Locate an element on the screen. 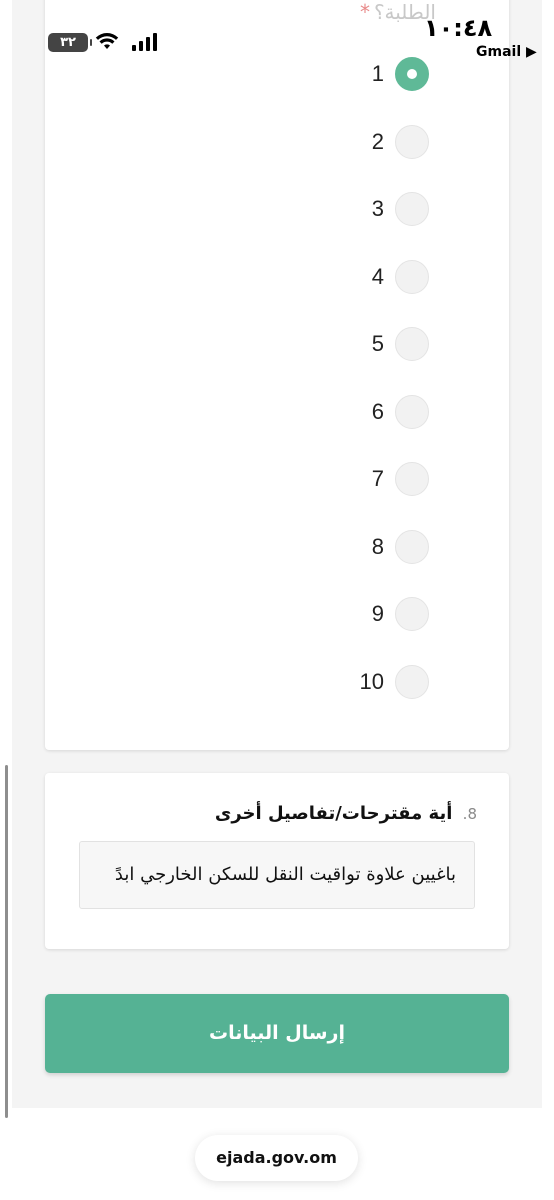 This screenshot has height=1200, width=554. rating-option-6: 6 is located at coordinates (369, 413).